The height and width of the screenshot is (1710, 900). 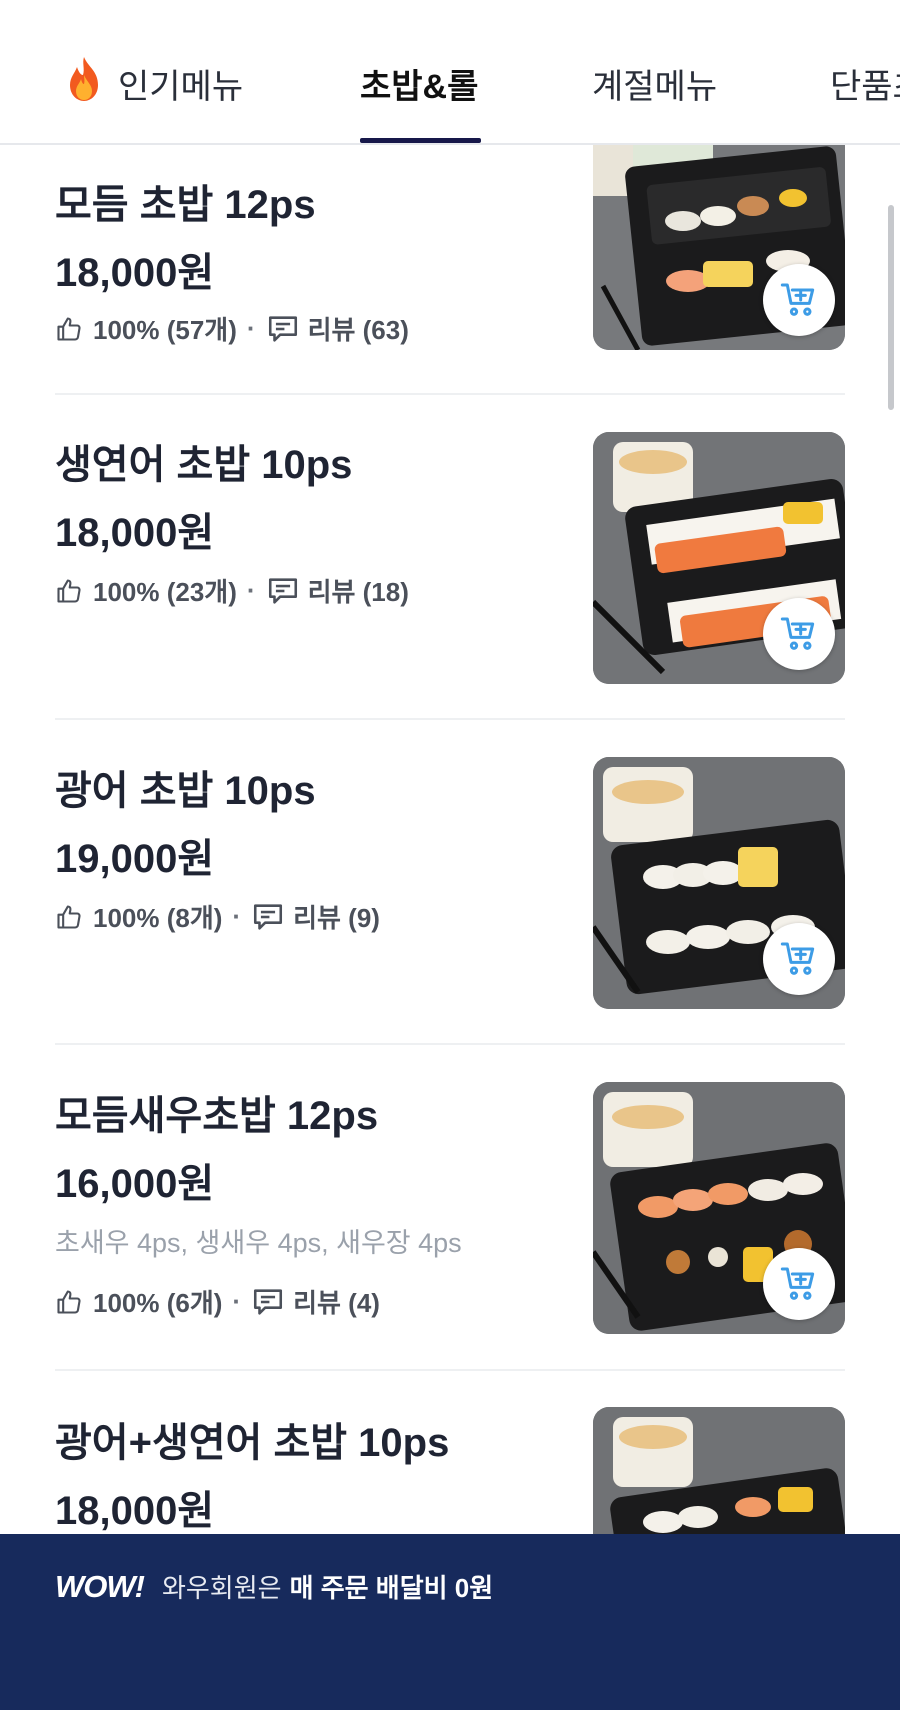 I want to click on menu-item-meta: 100% (23개) · 리뷰 (18), so click(x=232, y=590).